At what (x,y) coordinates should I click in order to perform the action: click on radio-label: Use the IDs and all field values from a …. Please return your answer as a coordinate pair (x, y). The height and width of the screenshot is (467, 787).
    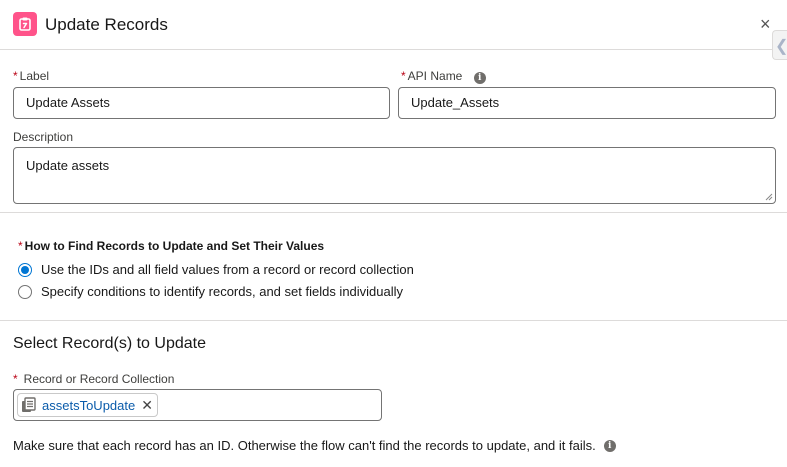
    Looking at the image, I should click on (227, 269).